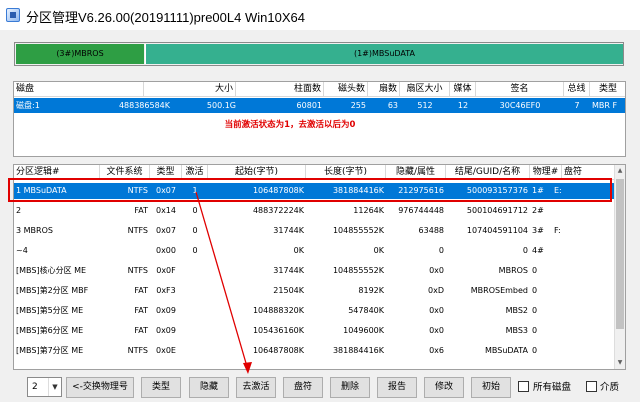 This screenshot has width=640, height=402. What do you see at coordinates (28, 105) in the screenshot?
I see `disk-cell-name: 磁盘:1` at bounding box center [28, 105].